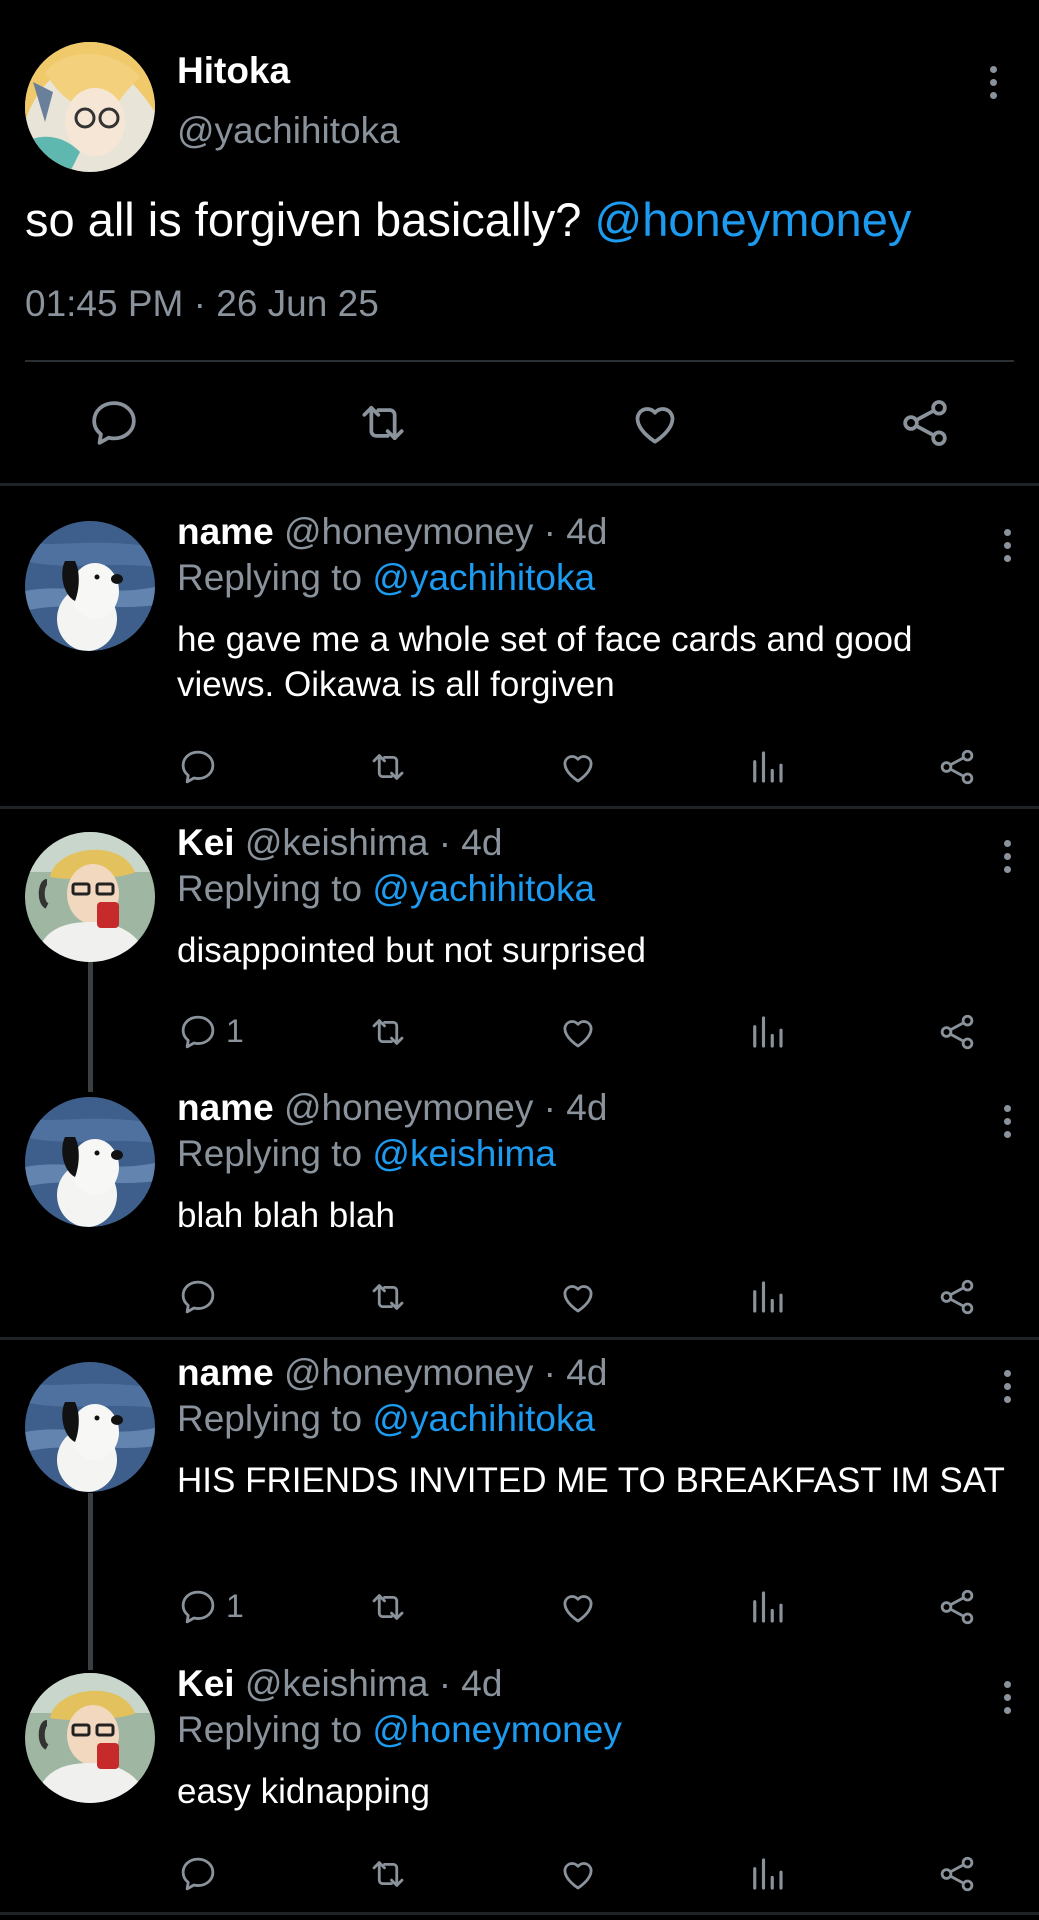  I want to click on replying-to: Replying to @honeymoney, so click(399, 1730).